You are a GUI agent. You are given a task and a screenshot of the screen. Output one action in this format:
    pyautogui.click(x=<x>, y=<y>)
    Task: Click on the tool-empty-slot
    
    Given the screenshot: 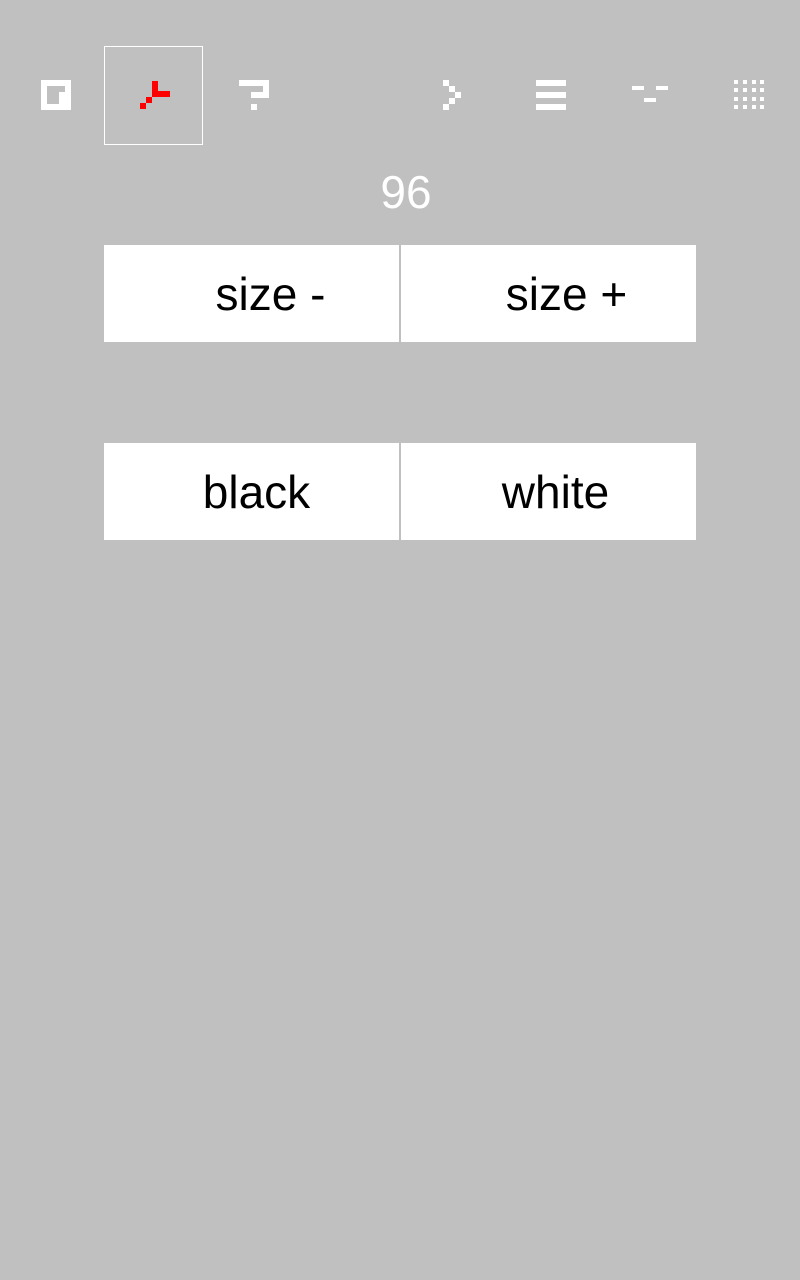 What is the action you would take?
    pyautogui.click(x=352, y=95)
    